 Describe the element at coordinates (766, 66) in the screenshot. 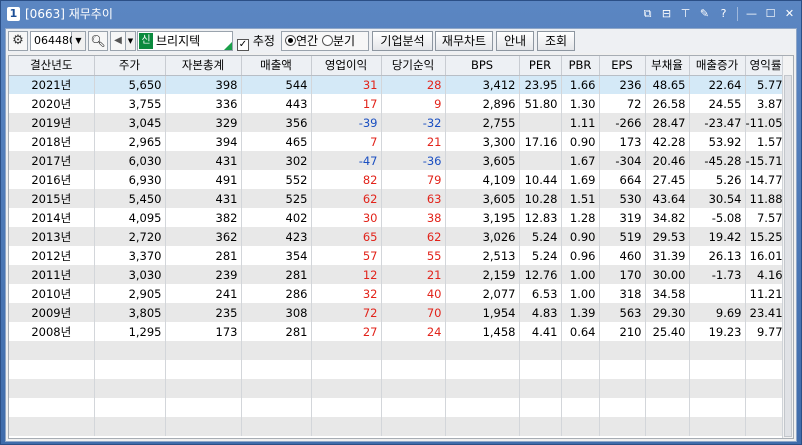

I see `column-header: 영익률` at that location.